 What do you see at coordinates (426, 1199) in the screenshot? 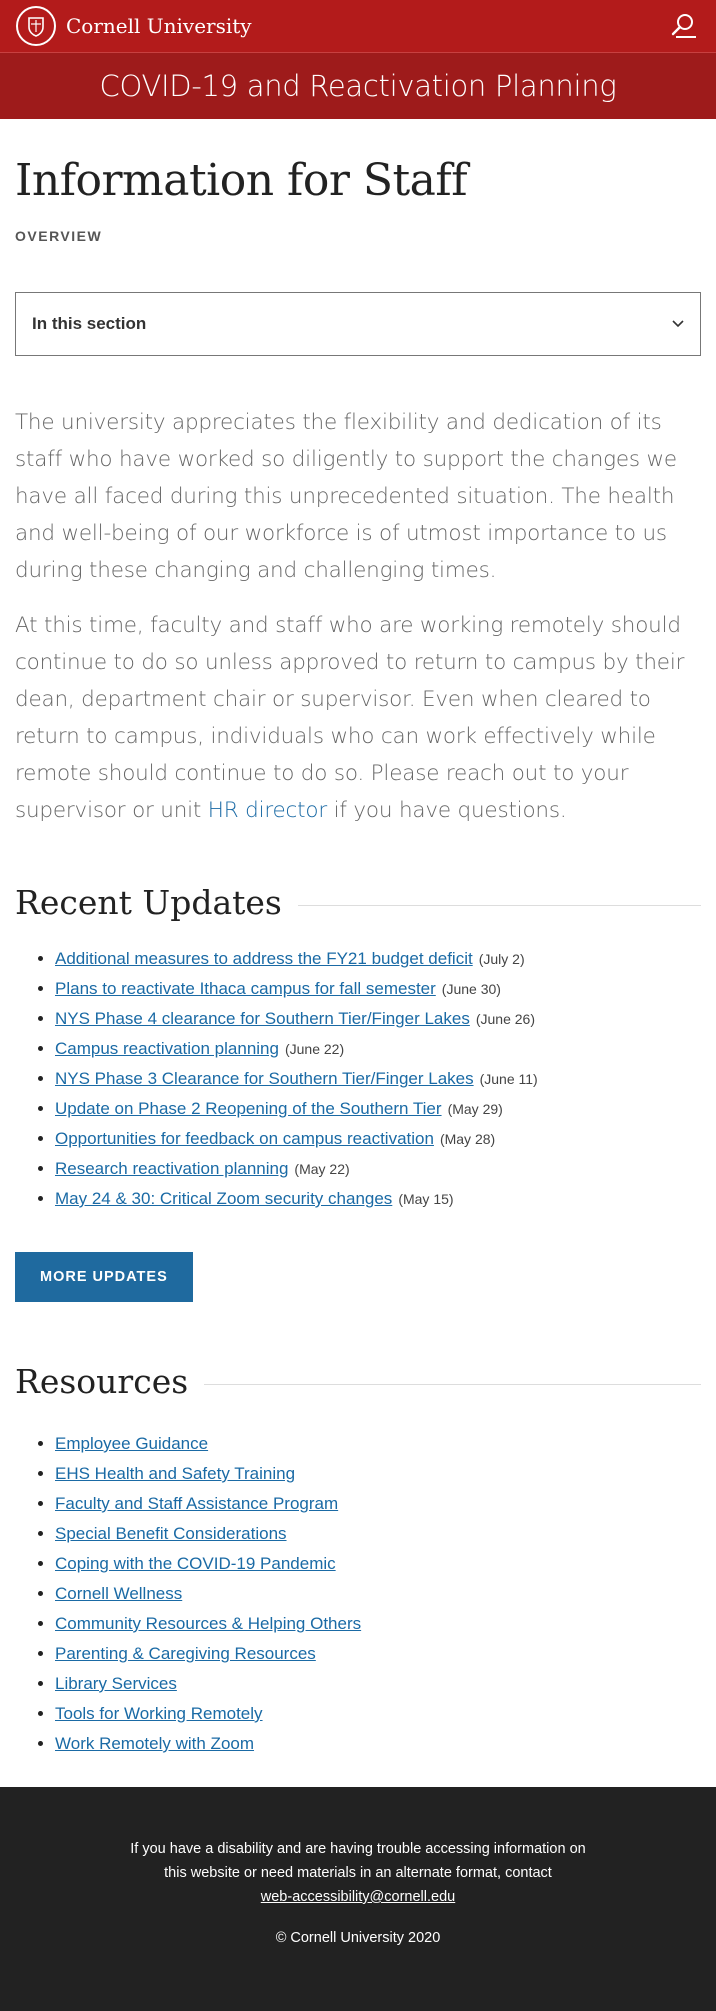
I see `update-date: (May 15)` at bounding box center [426, 1199].